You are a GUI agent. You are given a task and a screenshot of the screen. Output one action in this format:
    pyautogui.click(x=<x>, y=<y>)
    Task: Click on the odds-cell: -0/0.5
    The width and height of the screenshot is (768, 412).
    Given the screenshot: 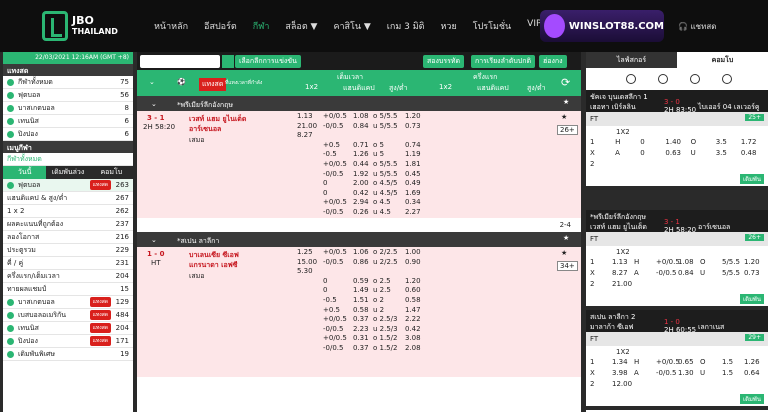 What is the action you would take?
    pyautogui.click(x=666, y=373)
    